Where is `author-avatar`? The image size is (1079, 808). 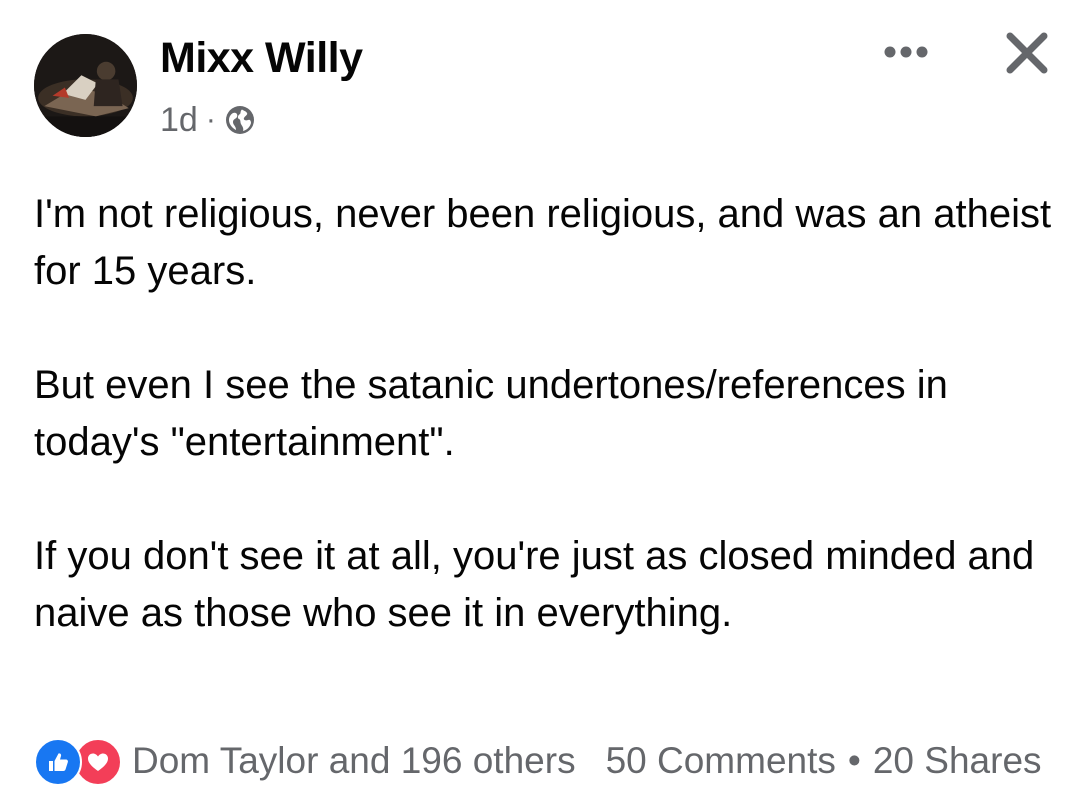 author-avatar is located at coordinates (85, 85).